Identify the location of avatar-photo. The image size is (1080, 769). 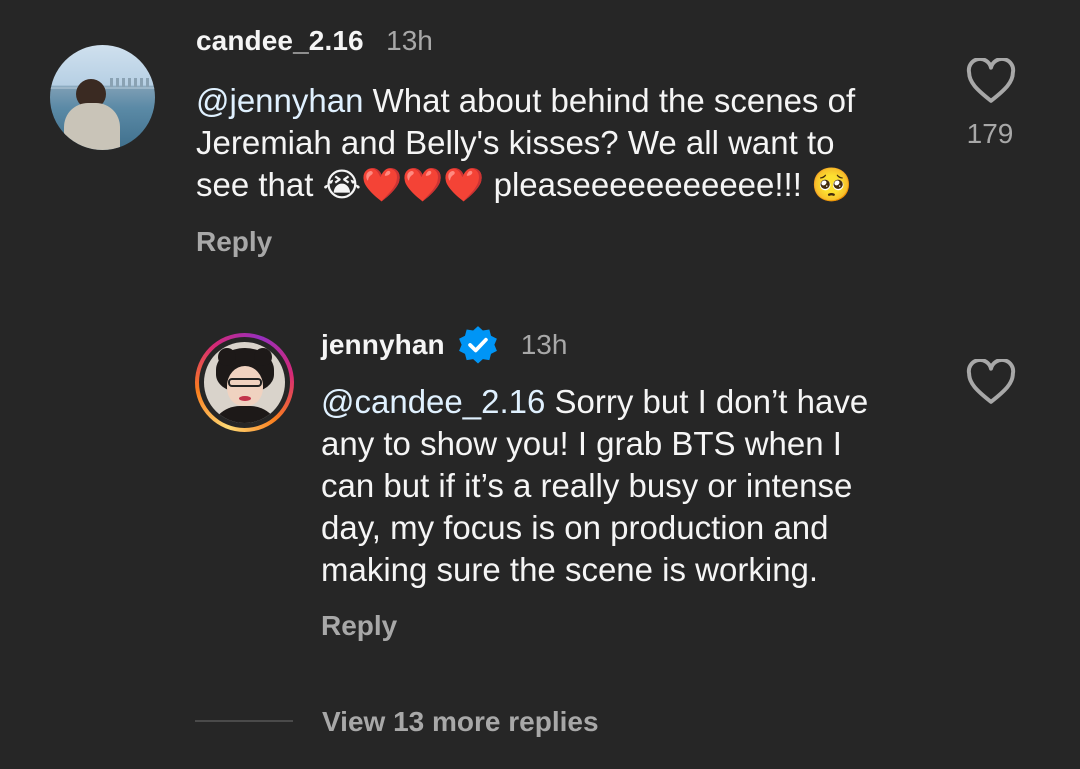
(244, 382).